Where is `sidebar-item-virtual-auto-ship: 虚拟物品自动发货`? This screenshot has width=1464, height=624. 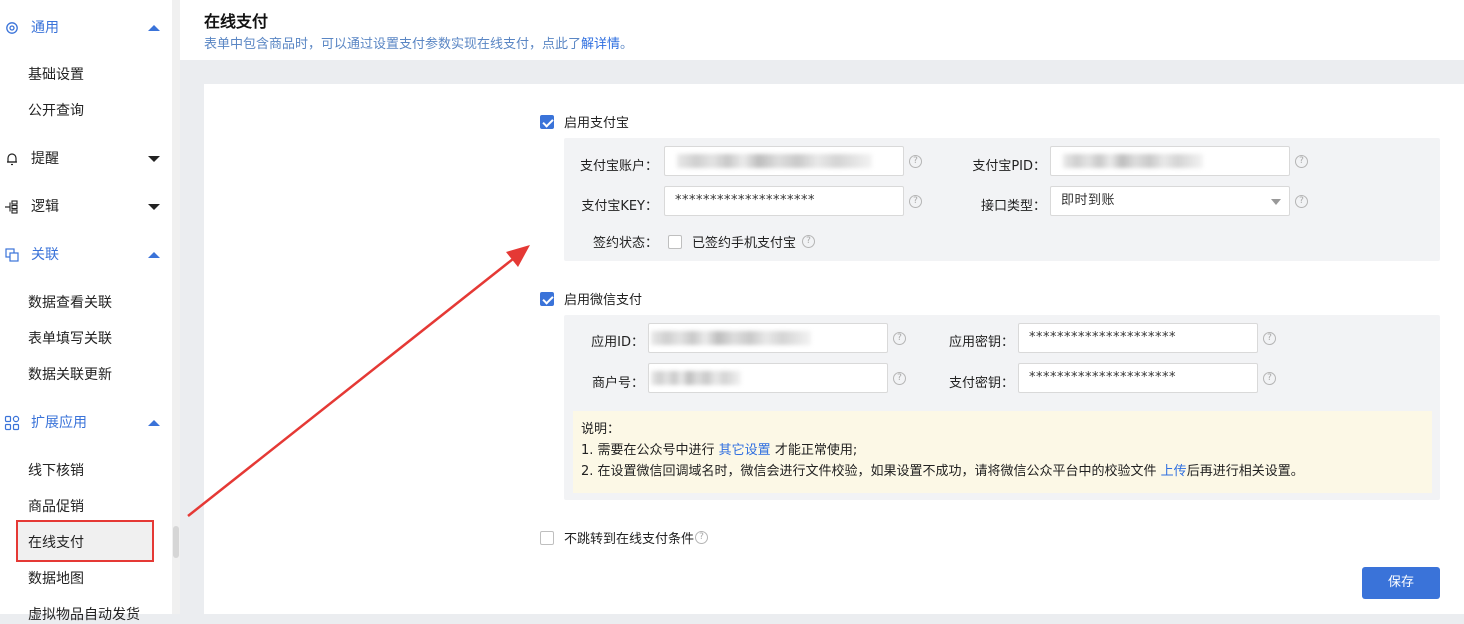 sidebar-item-virtual-auto-ship: 虚拟物品自动发货 is located at coordinates (84, 615).